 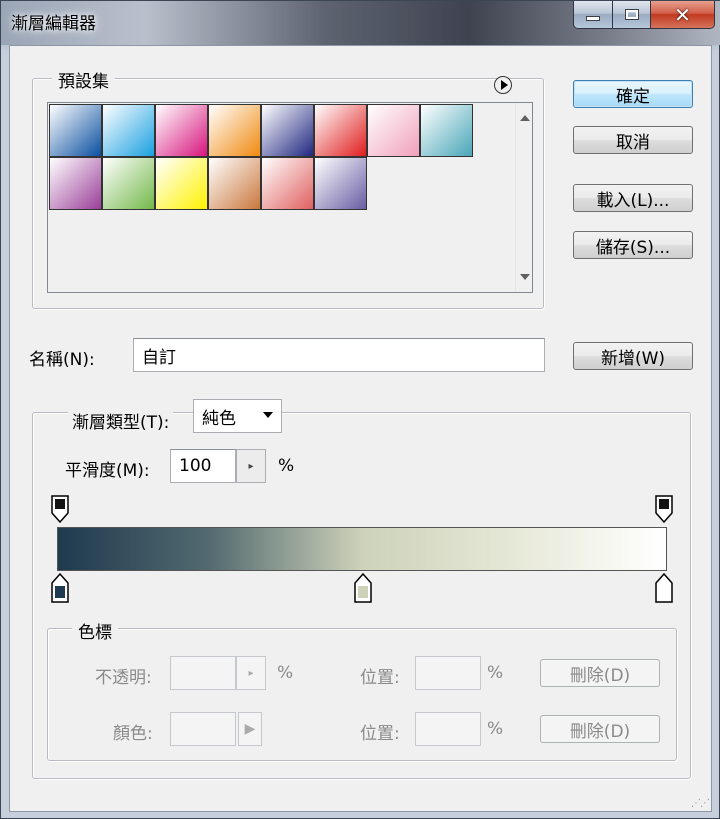 I want to click on delete-opacity-stop-button: 刪除(D), so click(x=600, y=673).